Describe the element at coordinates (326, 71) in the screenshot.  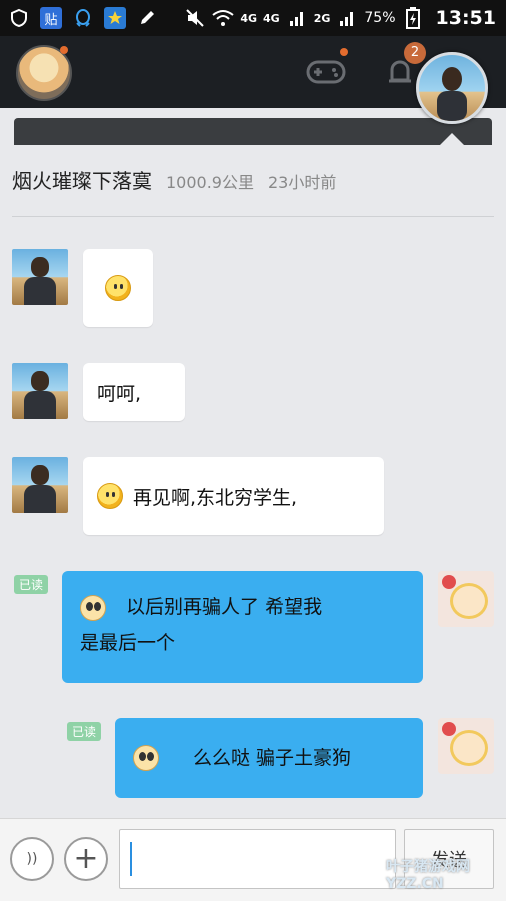
I see `gamepad-icon` at that location.